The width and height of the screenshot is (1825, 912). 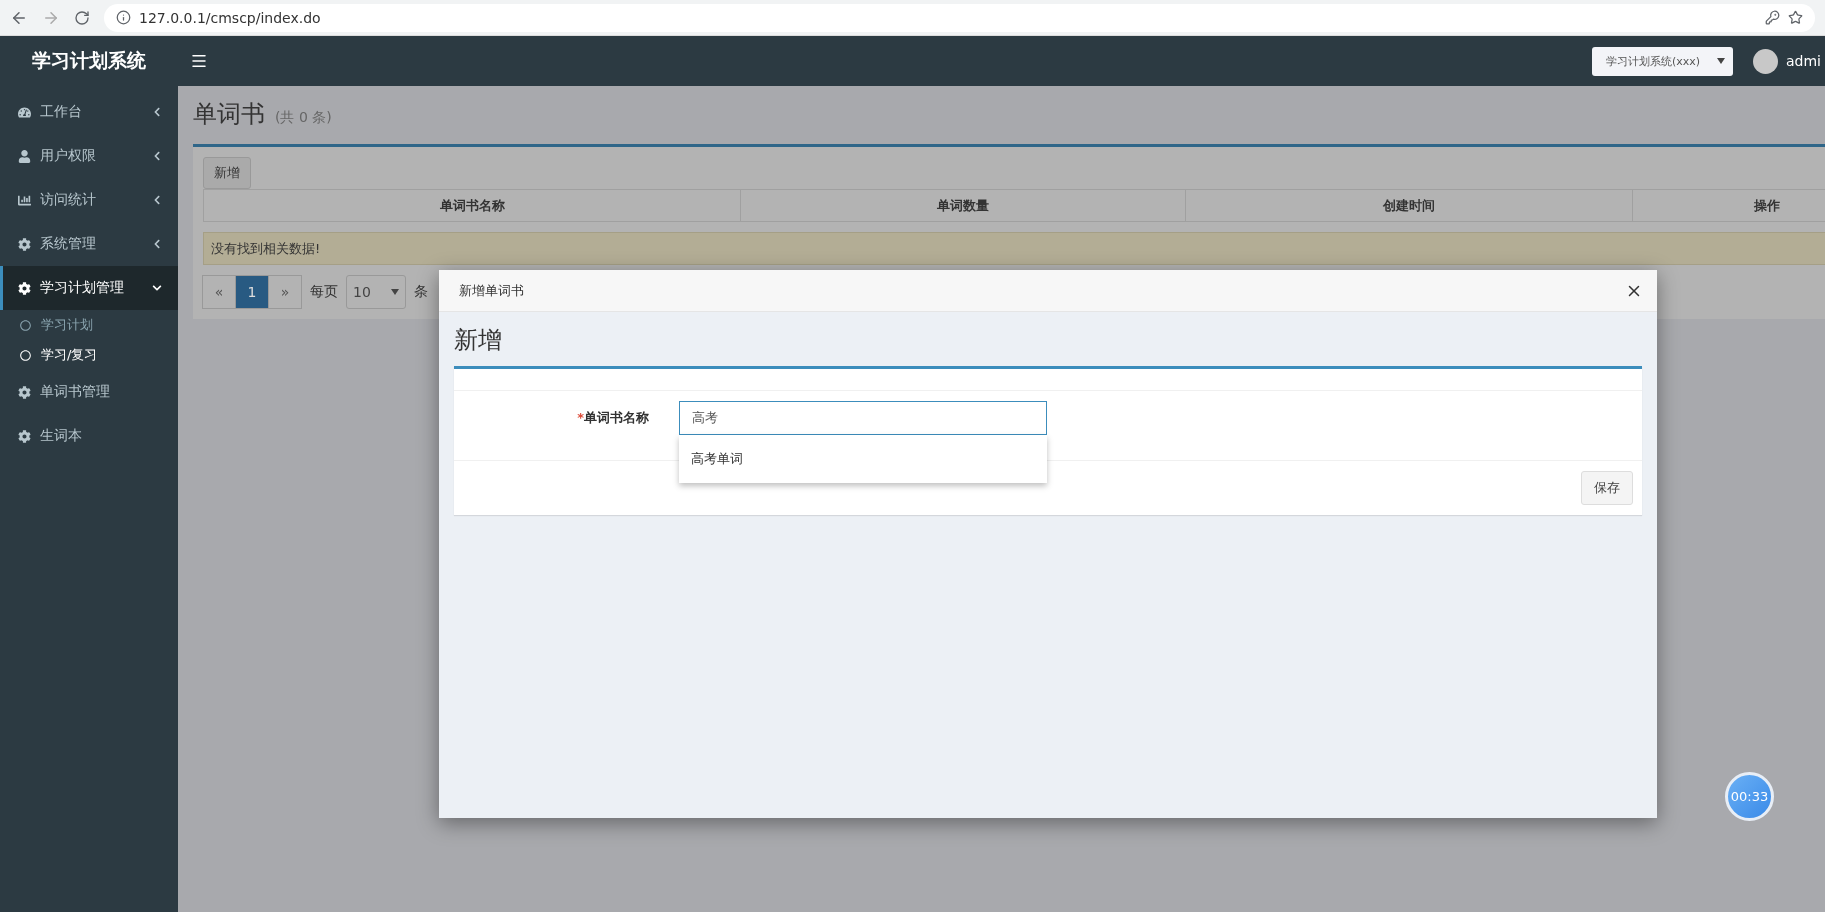 I want to click on save-button: 保存, so click(x=1607, y=488).